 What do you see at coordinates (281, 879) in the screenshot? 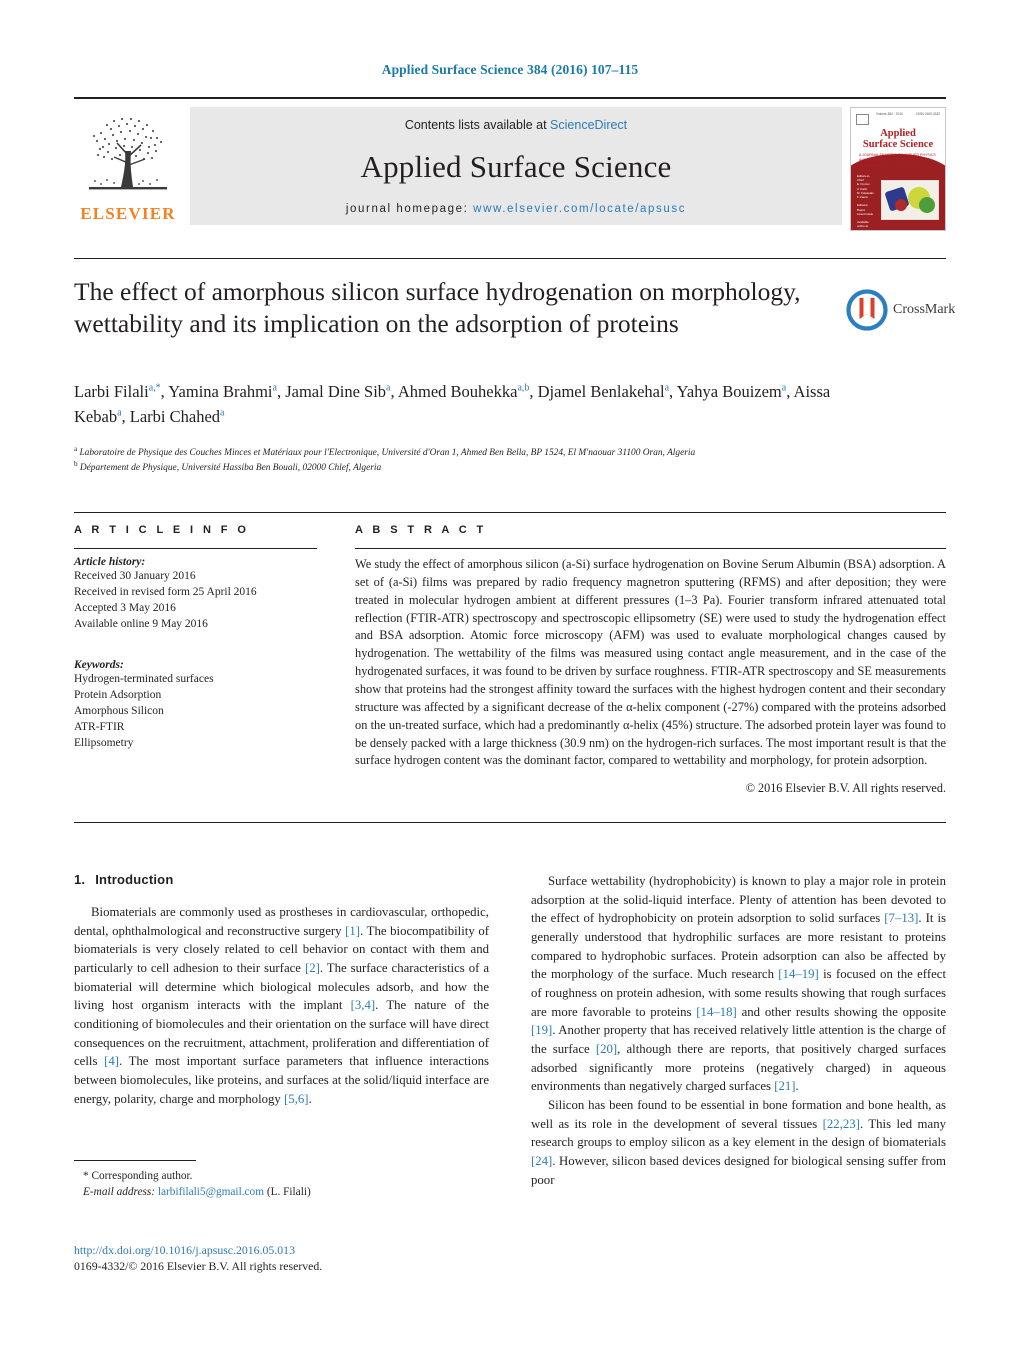
I see `section-heading-introduction: 1. Introduction` at bounding box center [281, 879].